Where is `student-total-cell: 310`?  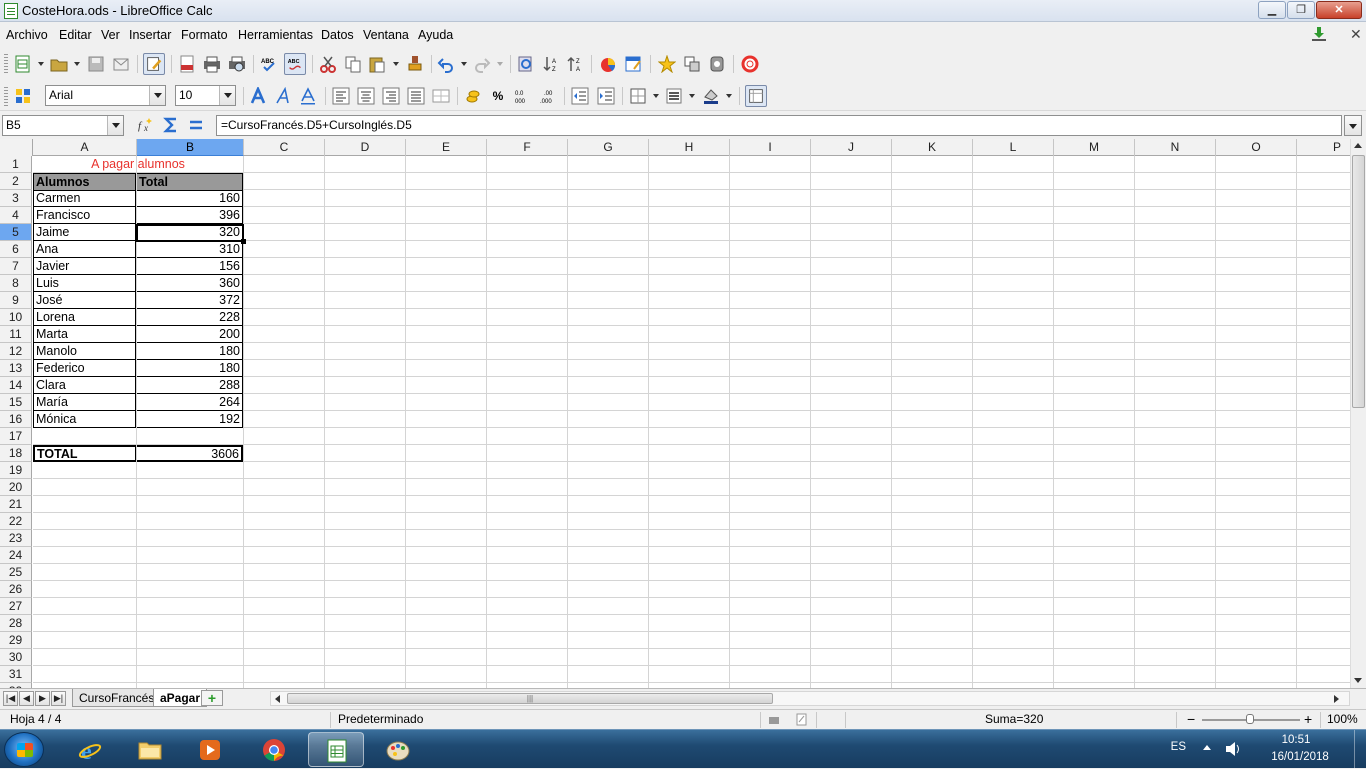
student-total-cell: 310 is located at coordinates (190, 249).